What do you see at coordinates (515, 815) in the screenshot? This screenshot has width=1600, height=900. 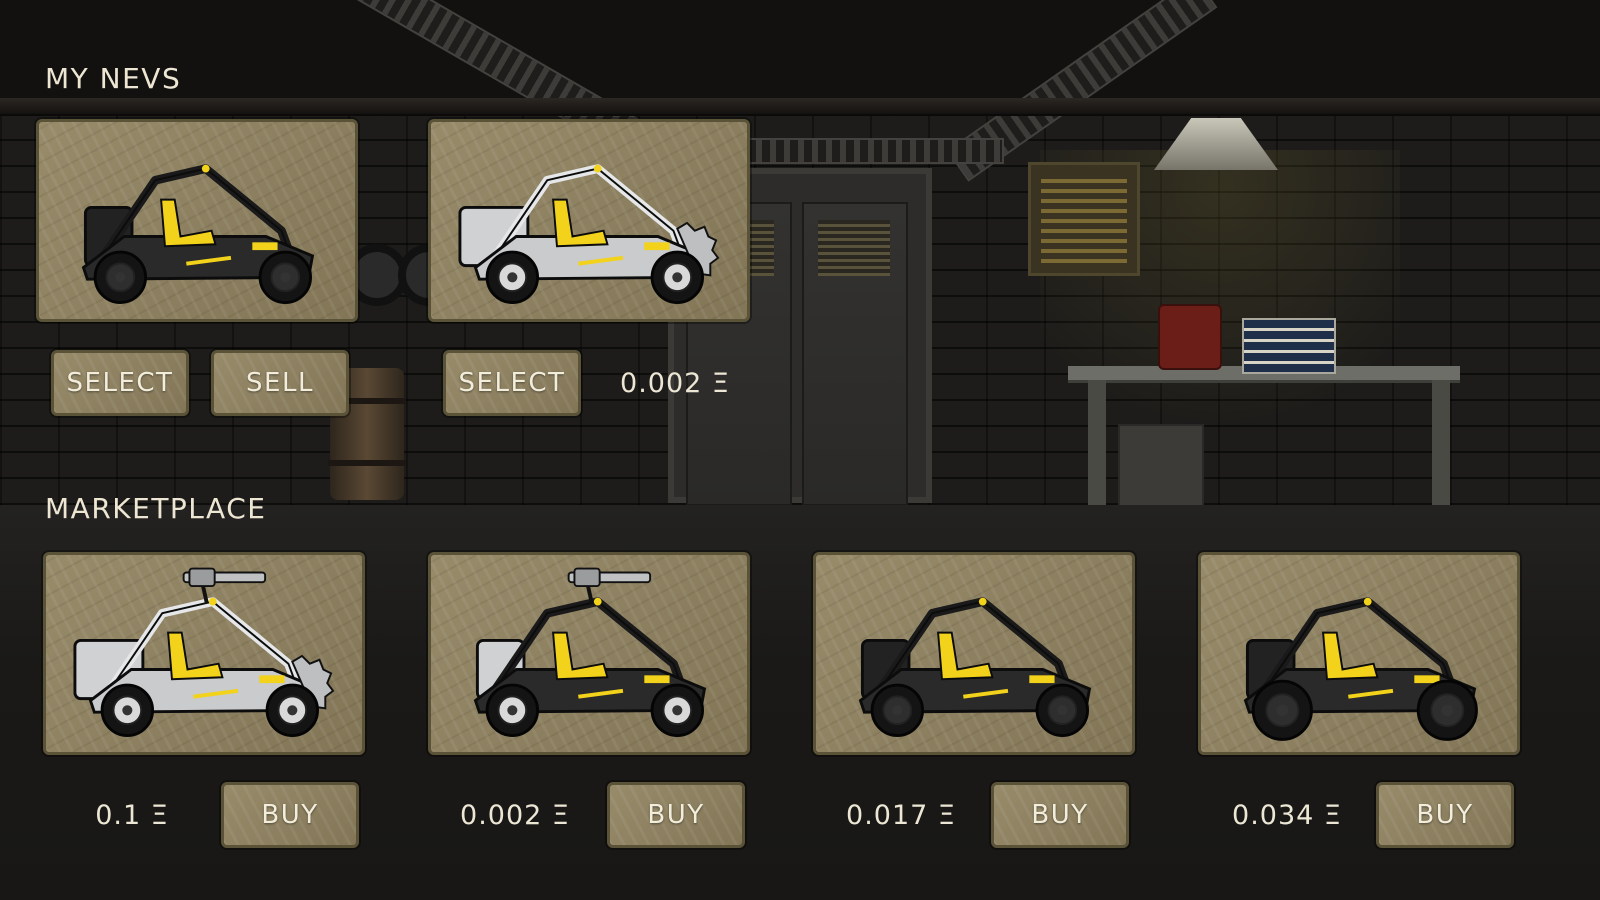 I see `market-price: 0.002 Ξ` at bounding box center [515, 815].